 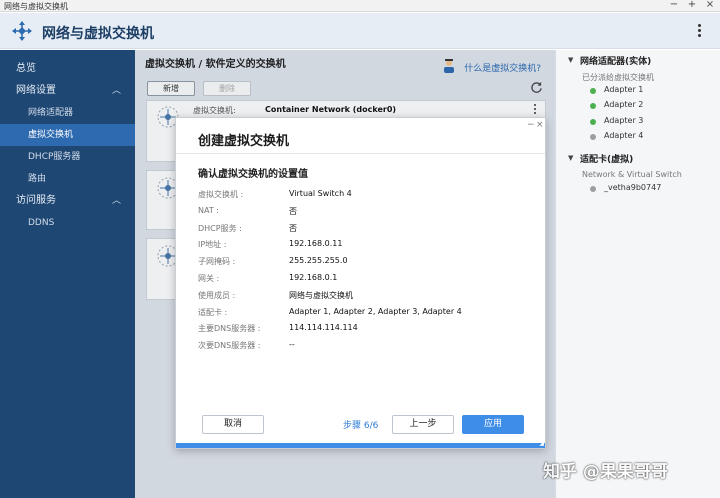 What do you see at coordinates (67, 69) in the screenshot?
I see `sidebar-item-overview: 总览` at bounding box center [67, 69].